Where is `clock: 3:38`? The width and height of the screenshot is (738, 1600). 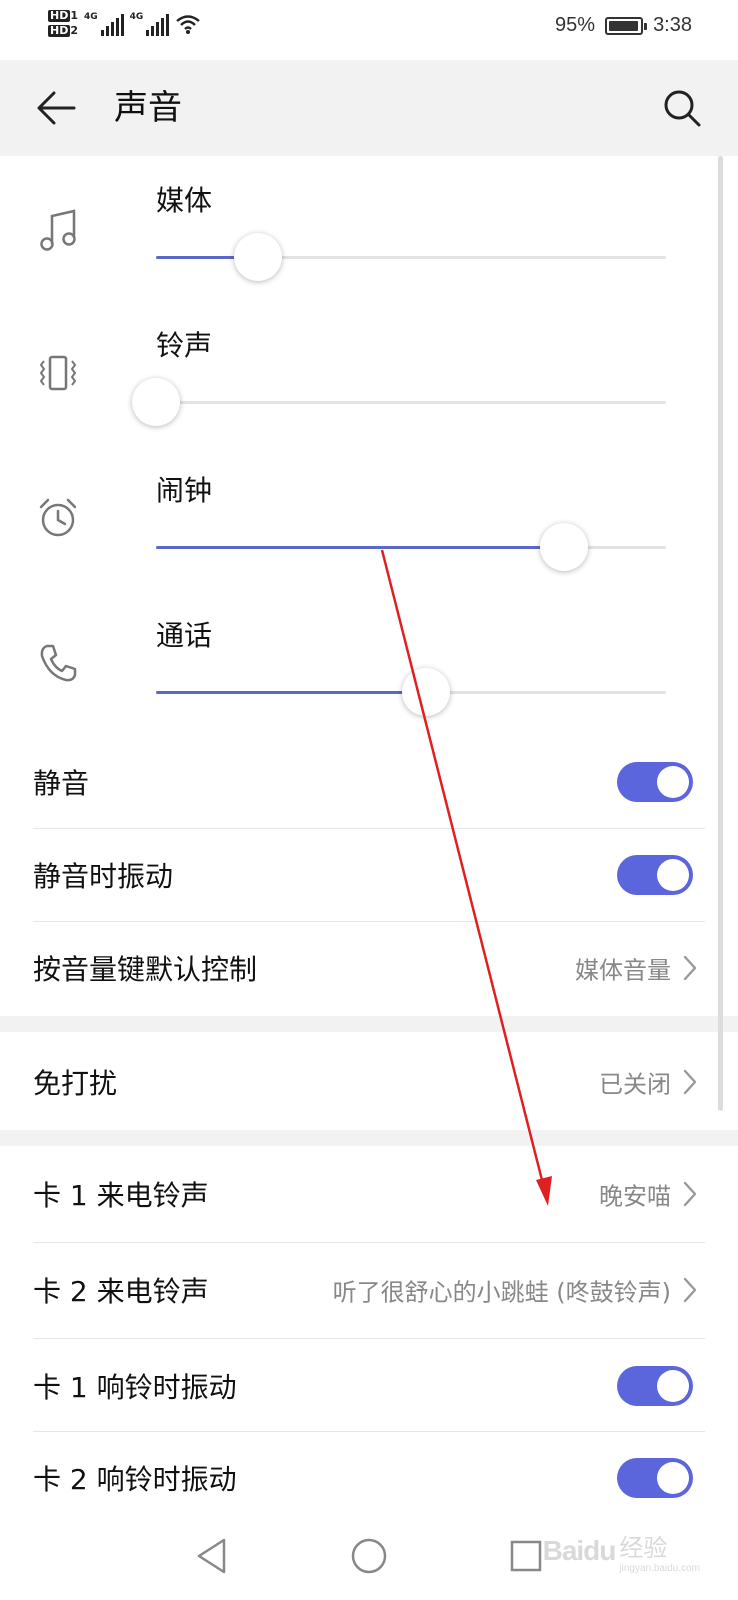 clock: 3:38 is located at coordinates (672, 25).